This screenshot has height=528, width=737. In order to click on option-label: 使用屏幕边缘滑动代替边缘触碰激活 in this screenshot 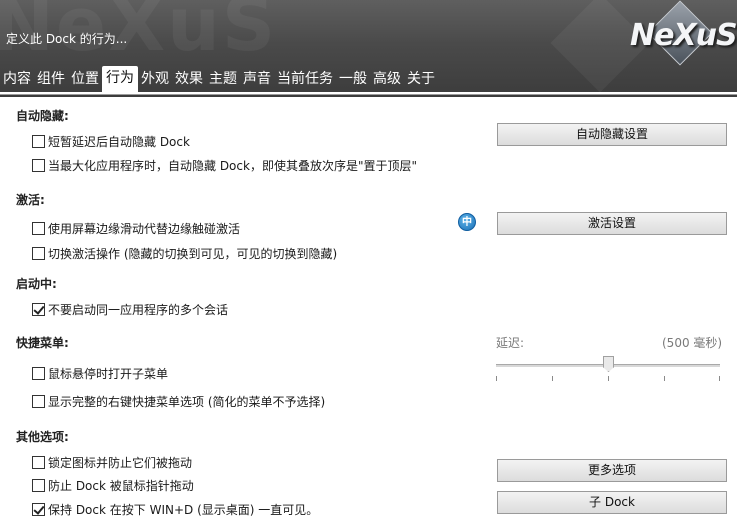, I will do `click(144, 228)`.